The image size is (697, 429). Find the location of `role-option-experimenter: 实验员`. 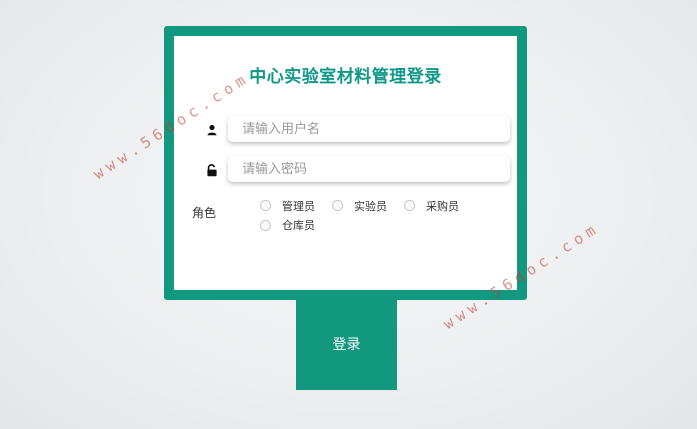

role-option-experimenter: 实验员 is located at coordinates (368, 206).